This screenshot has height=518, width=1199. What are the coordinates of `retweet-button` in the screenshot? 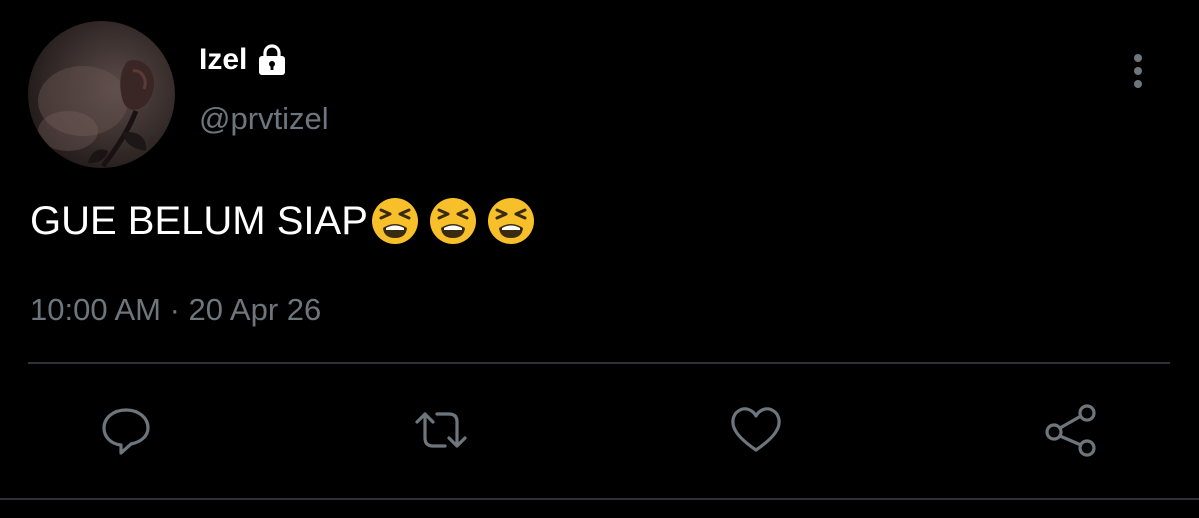 It's located at (441, 432).